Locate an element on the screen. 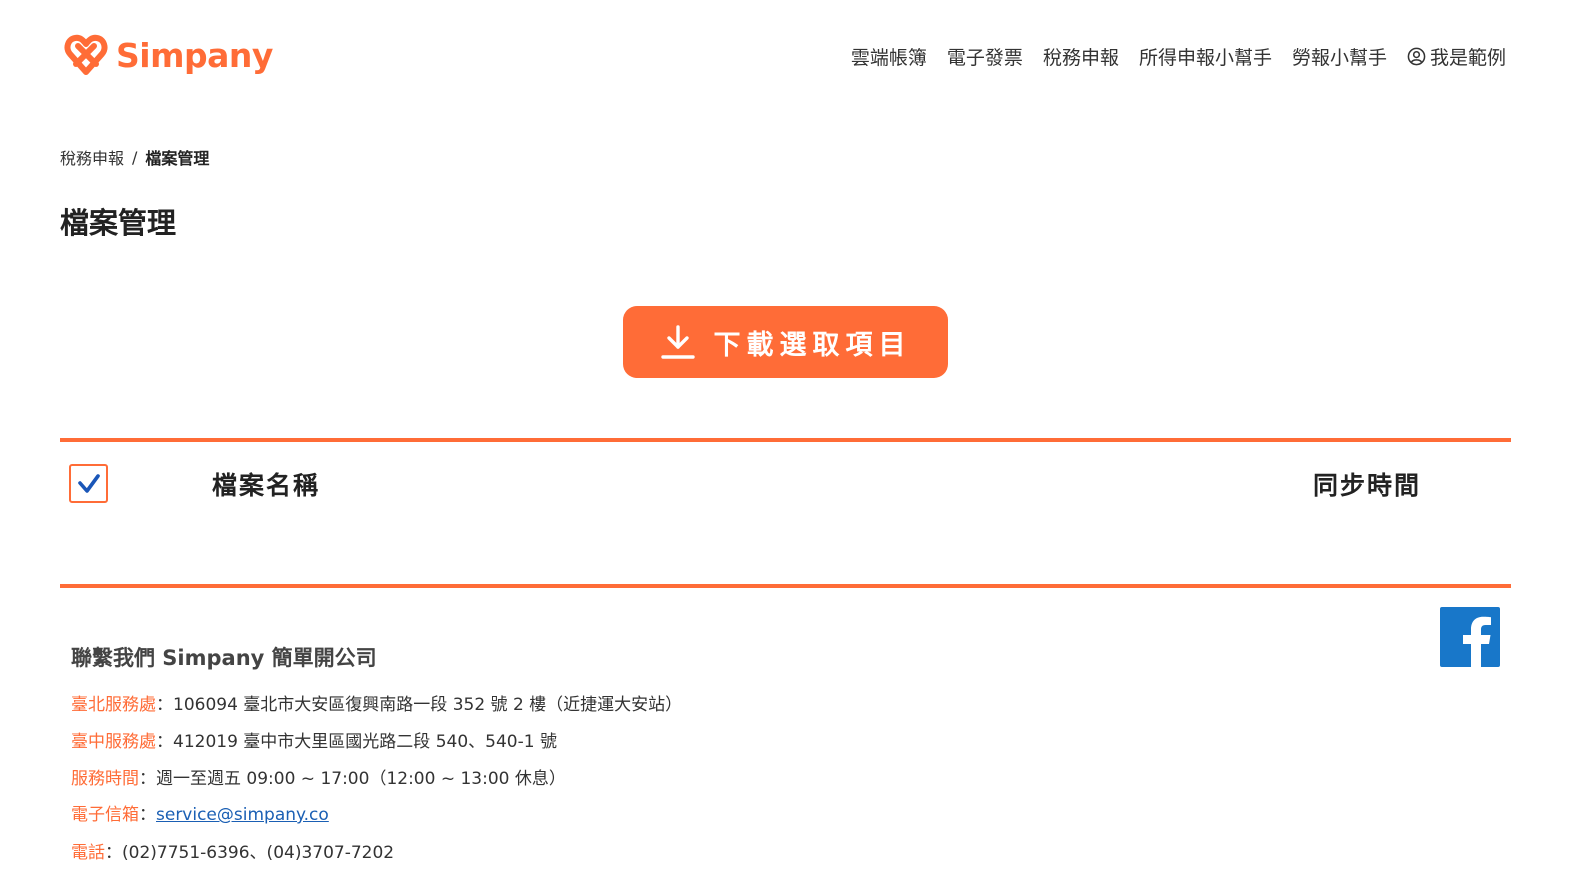  footer-phone: 電話：(02)7751-6396、(04)3707-7202 is located at coordinates (232, 850).